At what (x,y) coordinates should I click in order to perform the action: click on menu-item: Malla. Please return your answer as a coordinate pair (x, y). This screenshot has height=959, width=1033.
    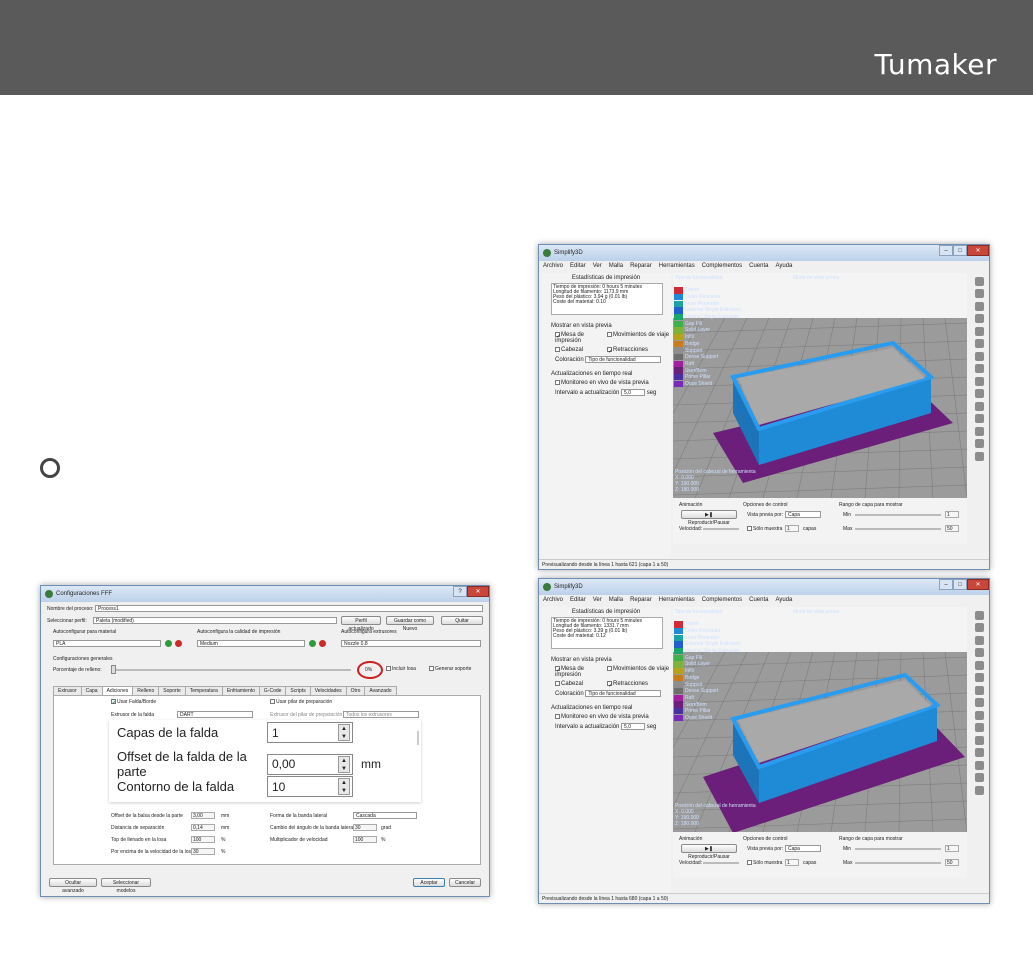
    Looking at the image, I should click on (616, 600).